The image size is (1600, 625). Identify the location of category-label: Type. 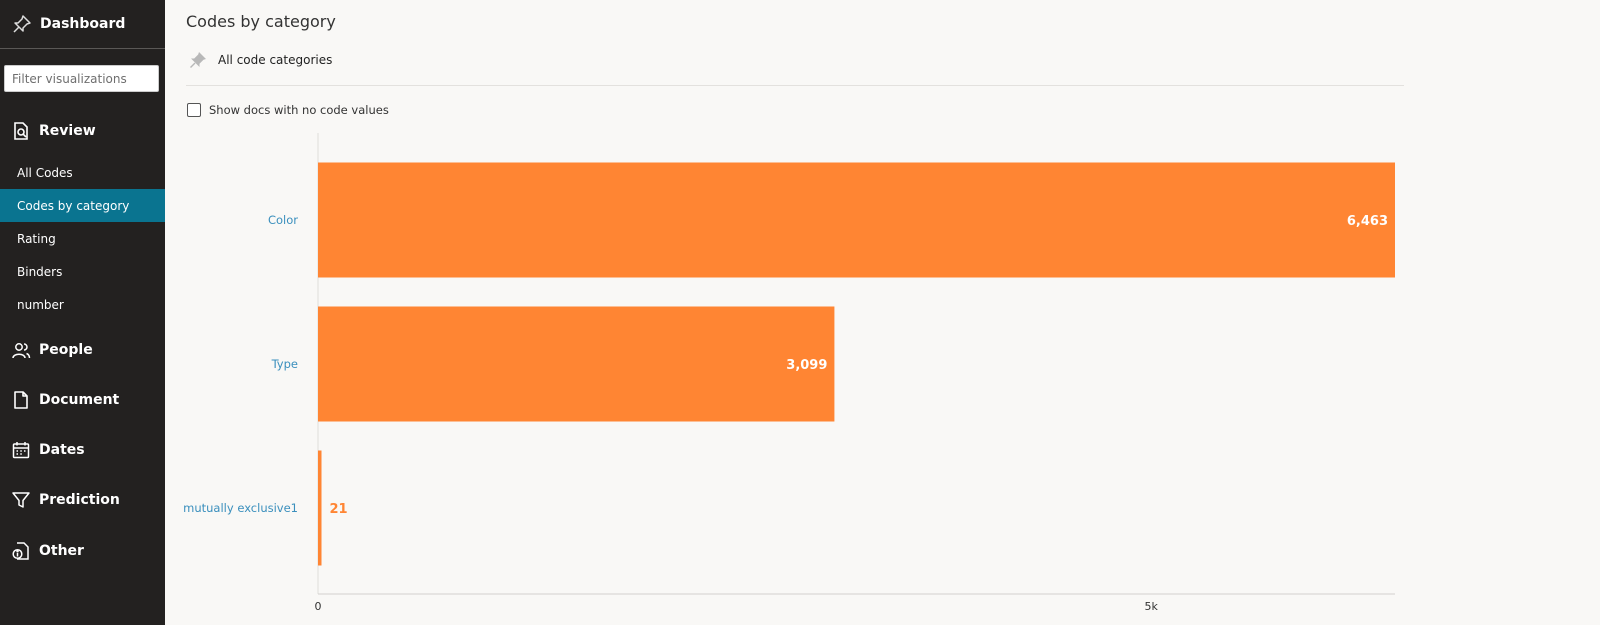
(284, 364).